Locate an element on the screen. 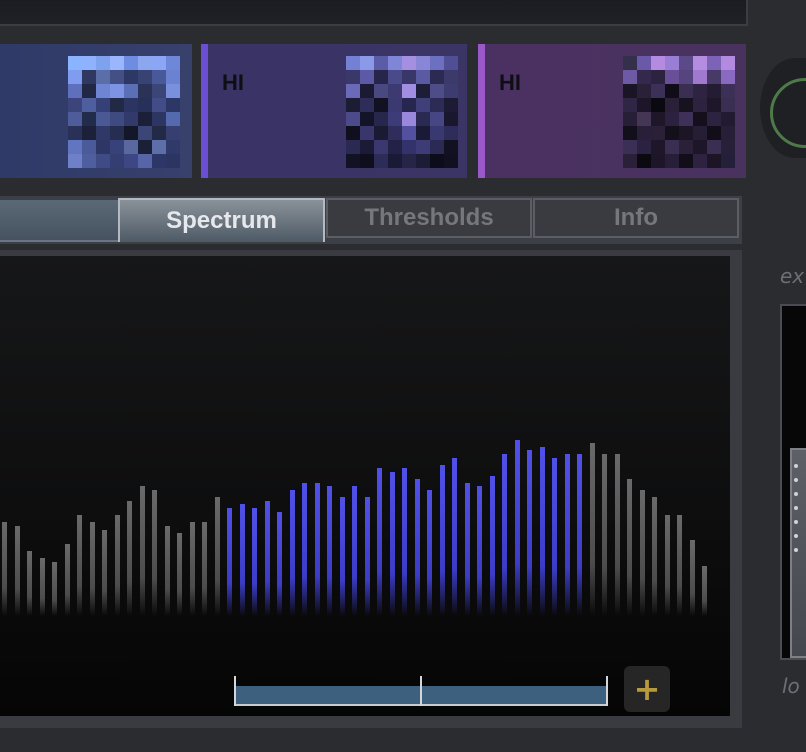 The image size is (806, 752). range-end-handle is located at coordinates (607, 691).